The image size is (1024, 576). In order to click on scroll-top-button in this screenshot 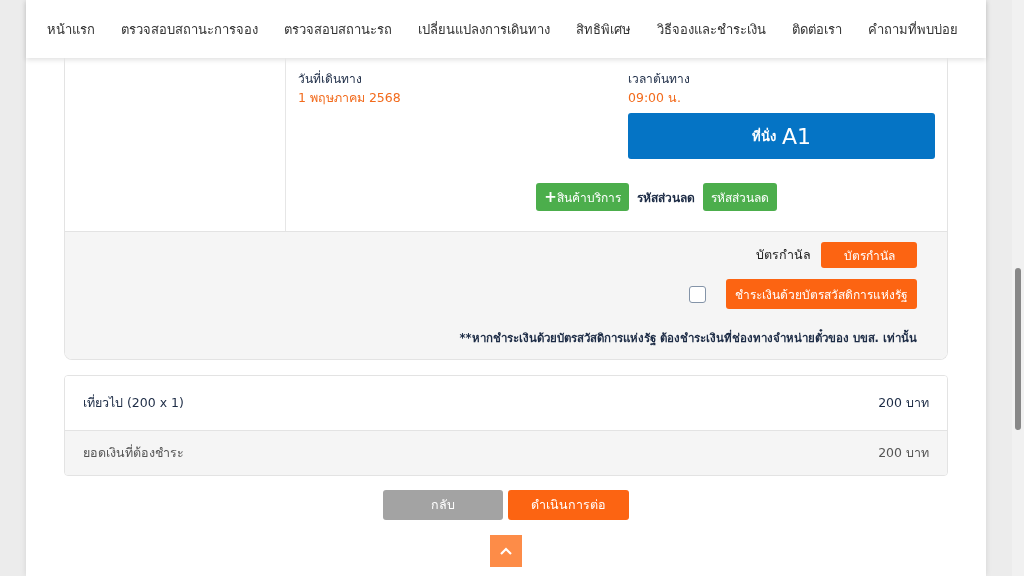, I will do `click(506, 551)`.